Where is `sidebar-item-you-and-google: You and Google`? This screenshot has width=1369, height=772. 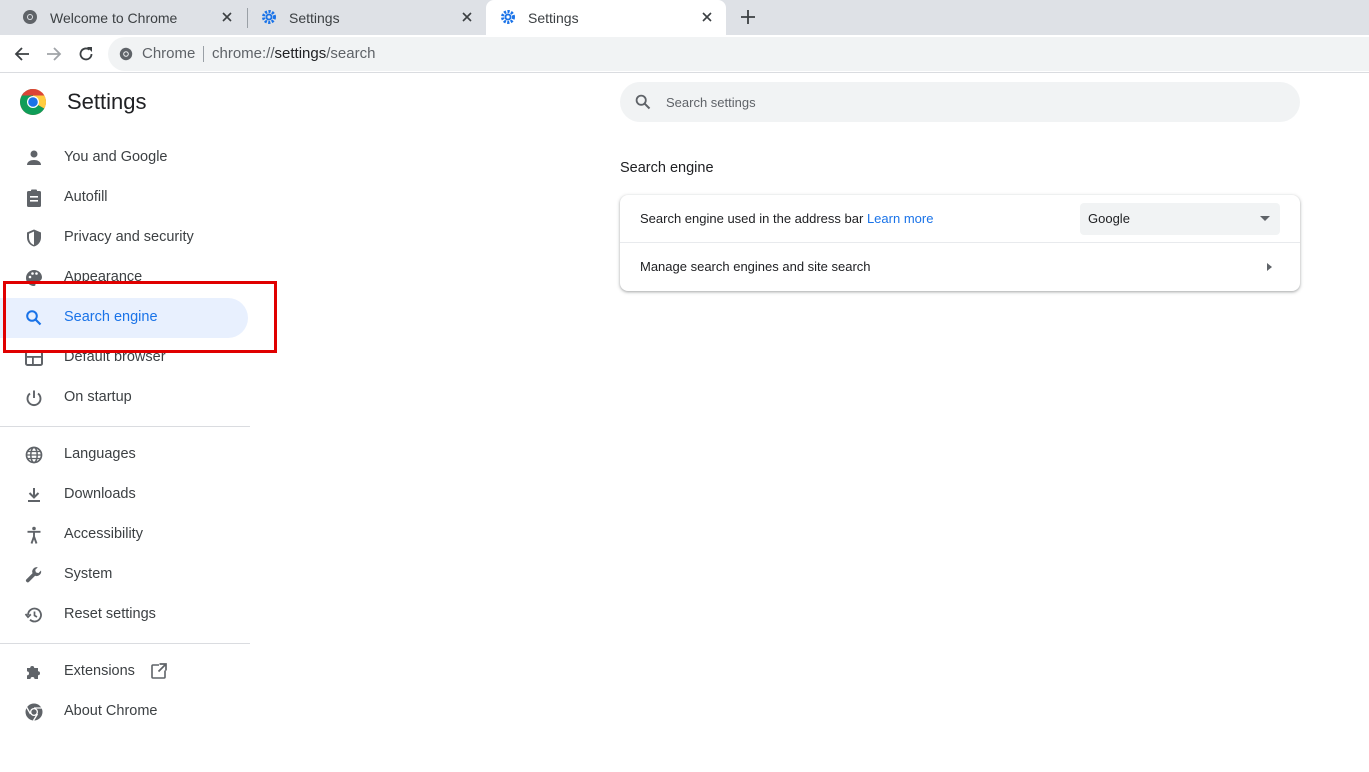
sidebar-item-you-and-google: You and Google is located at coordinates (124, 158).